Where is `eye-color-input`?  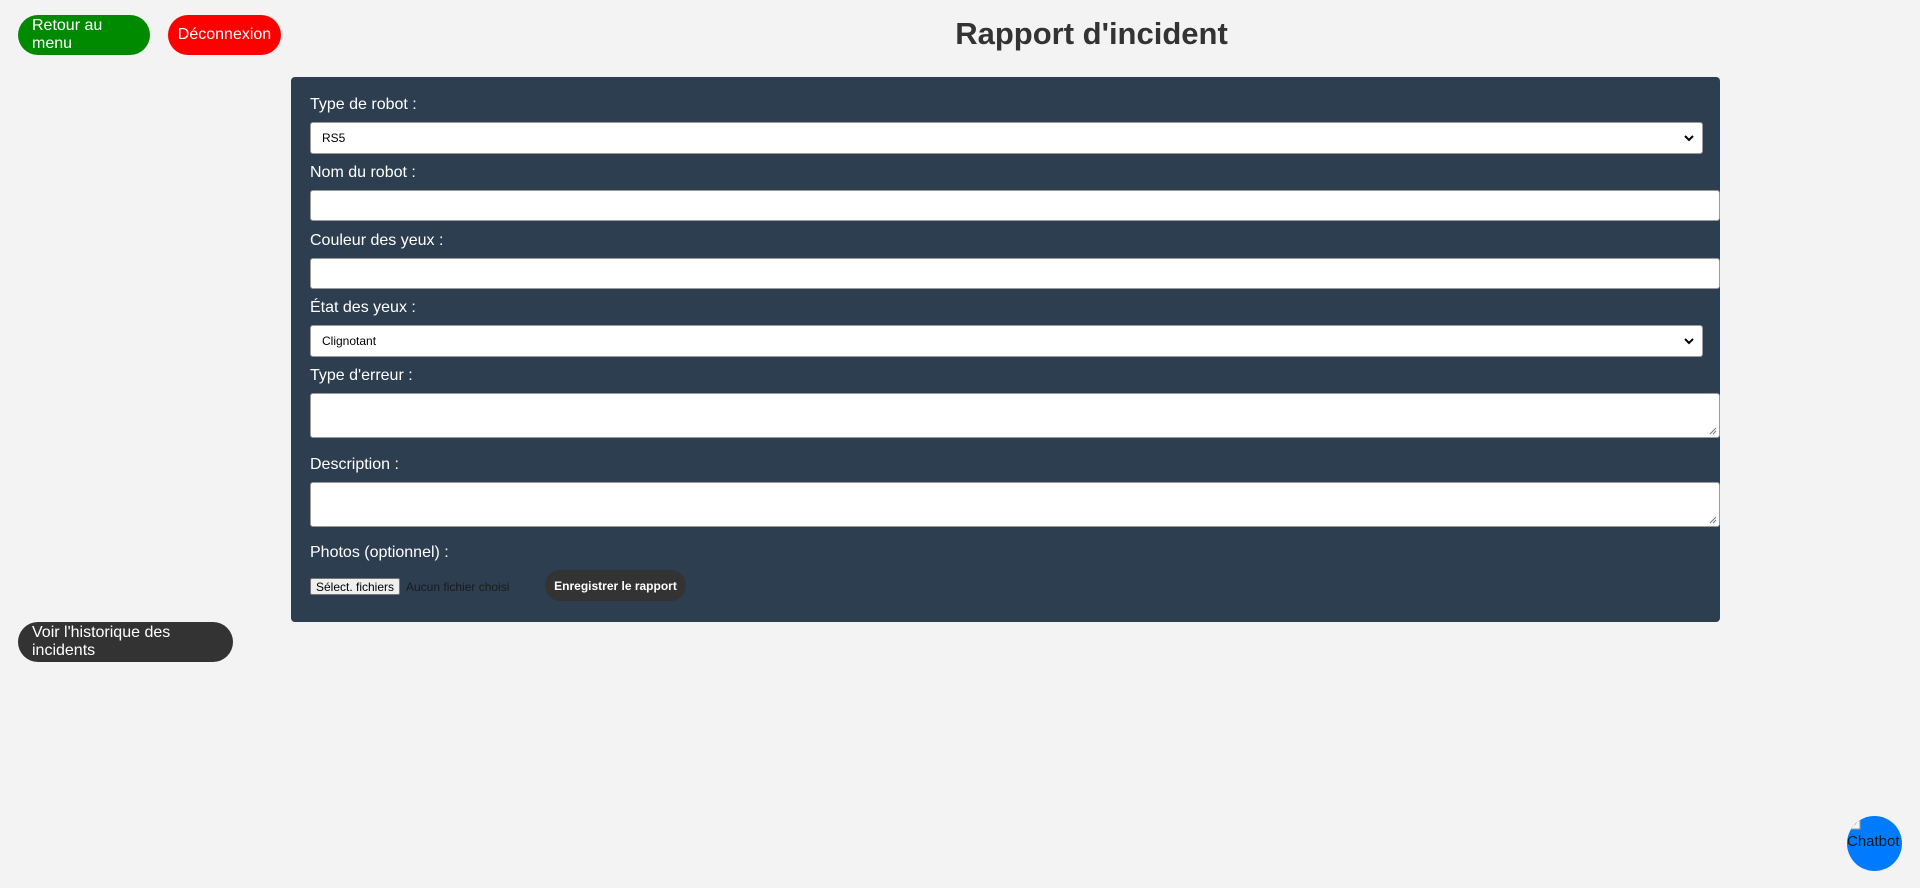 eye-color-input is located at coordinates (1015, 273).